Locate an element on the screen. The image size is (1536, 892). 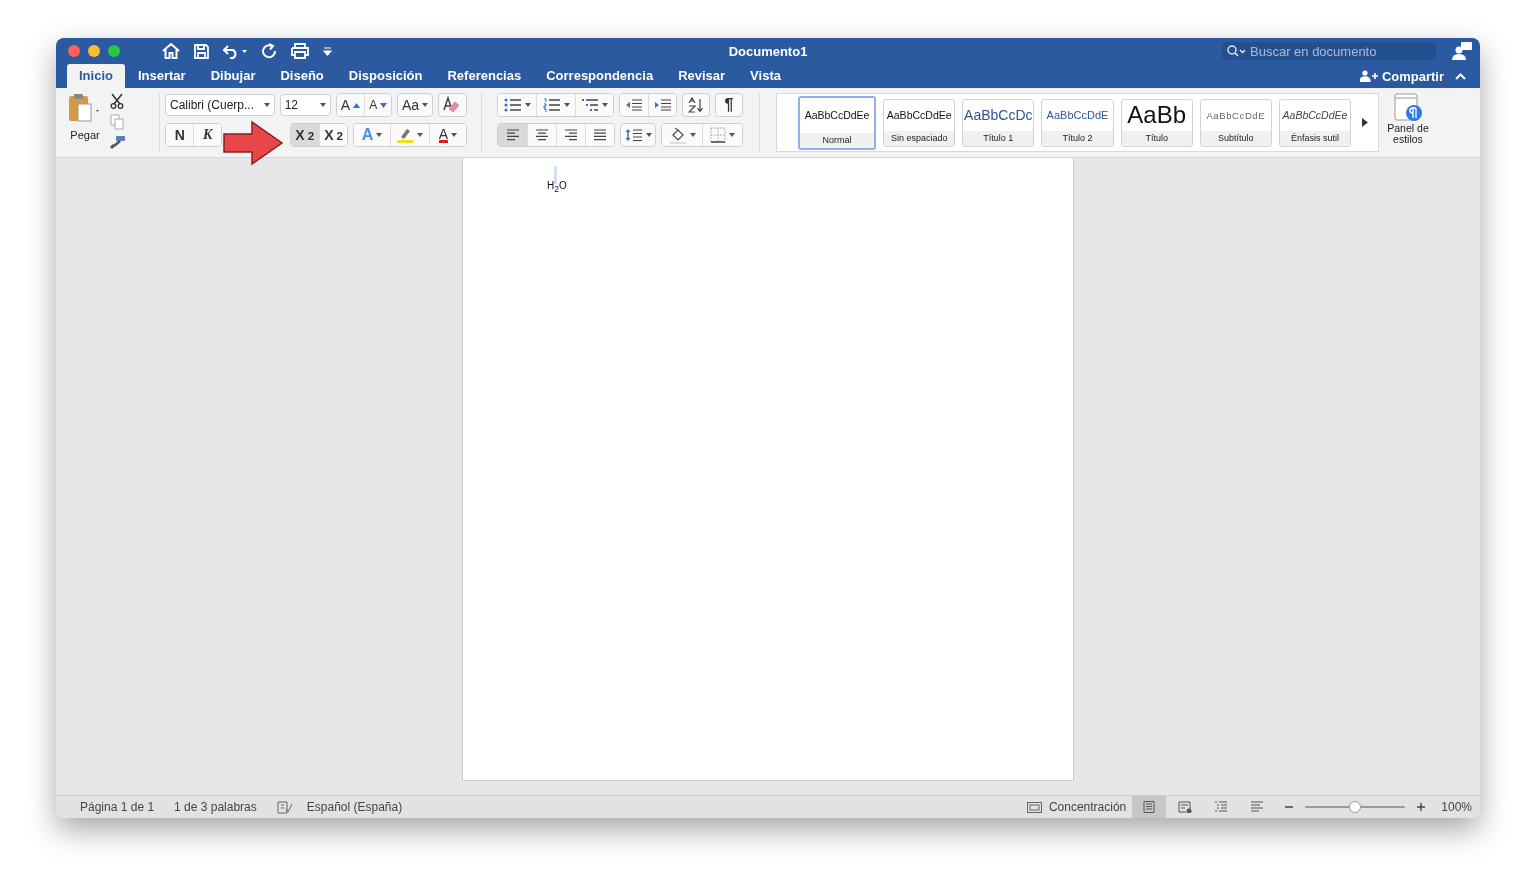
search-field: Buscar en documento is located at coordinates (1329, 51).